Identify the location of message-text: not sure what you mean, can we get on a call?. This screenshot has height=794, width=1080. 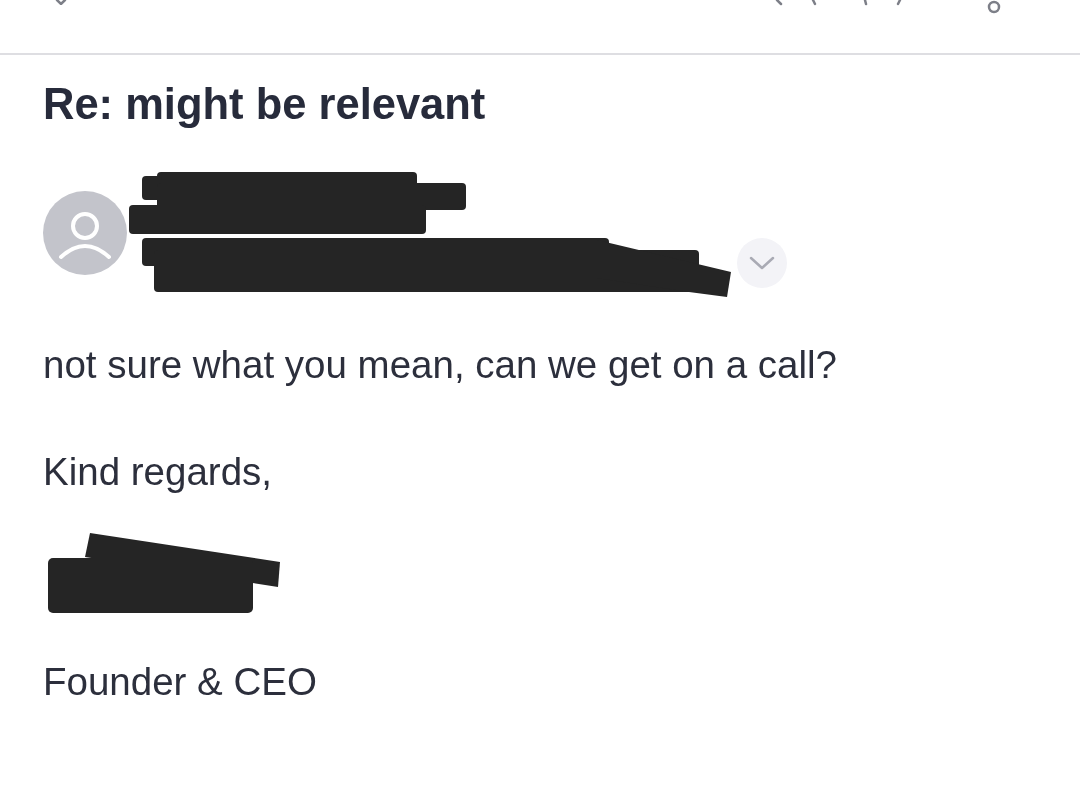
(440, 365).